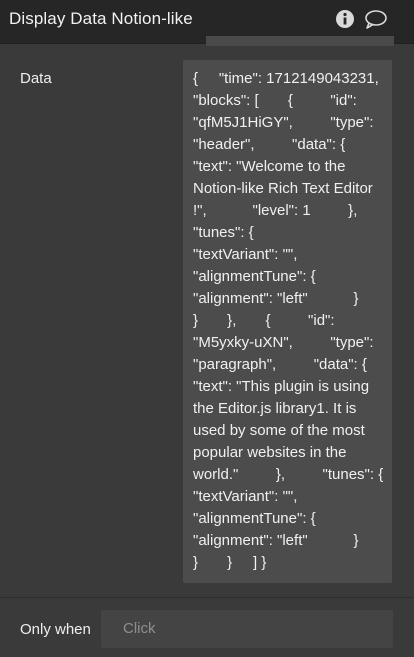 This screenshot has height=657, width=414. What do you see at coordinates (101, 18) in the screenshot?
I see `panel-title: Display Data Notion-like` at bounding box center [101, 18].